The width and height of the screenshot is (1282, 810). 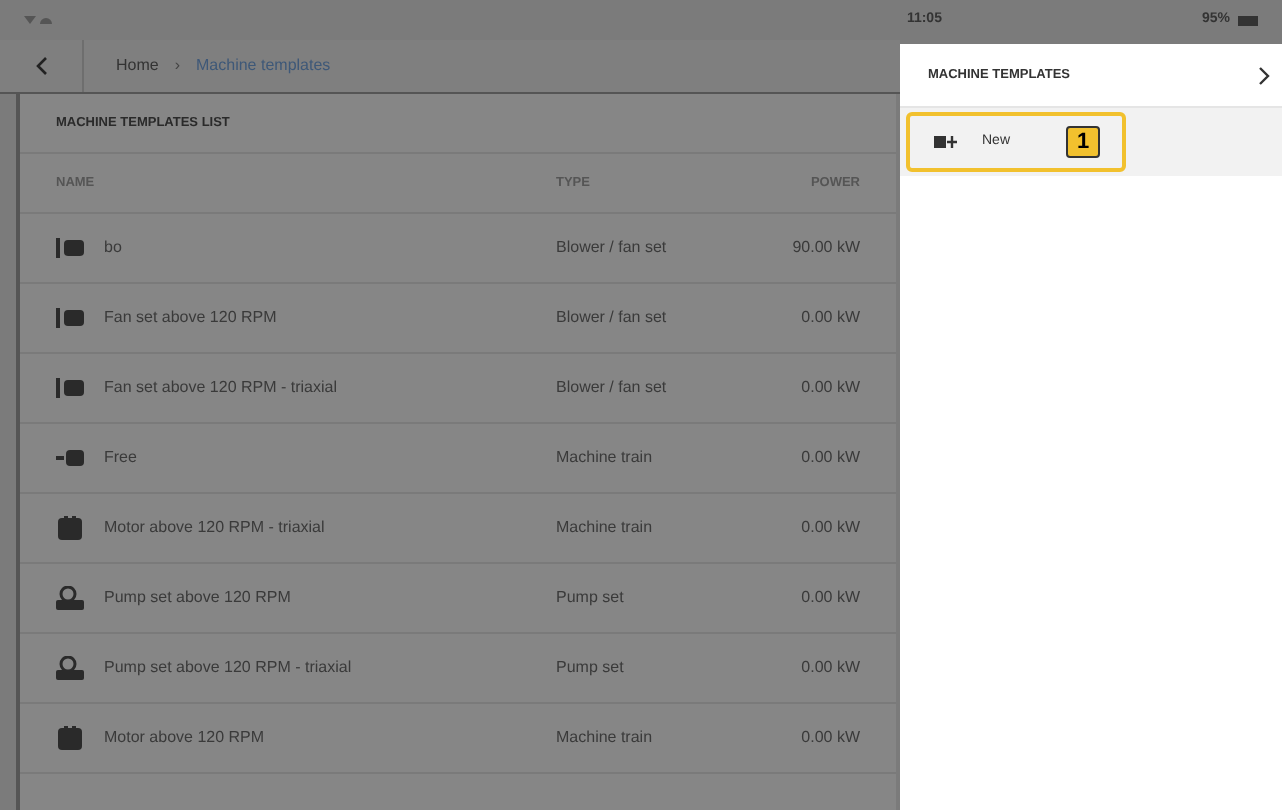 What do you see at coordinates (458, 739) in the screenshot?
I see `template-row: Motor above 120 RPM Machine train 0.00 kW` at bounding box center [458, 739].